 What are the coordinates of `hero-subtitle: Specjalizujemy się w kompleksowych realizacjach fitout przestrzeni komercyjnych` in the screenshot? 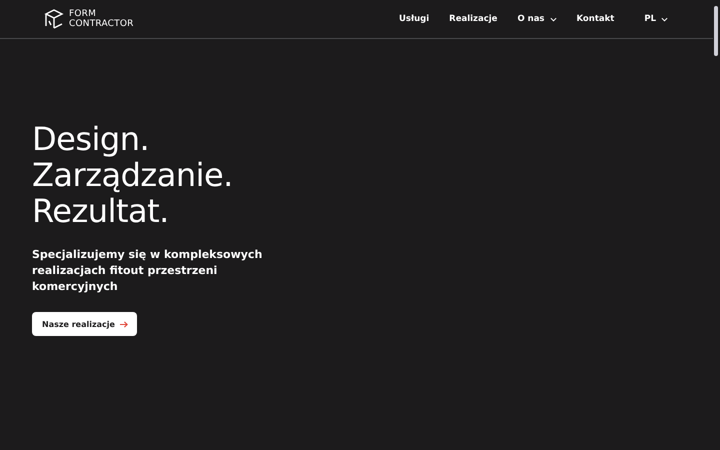 It's located at (148, 271).